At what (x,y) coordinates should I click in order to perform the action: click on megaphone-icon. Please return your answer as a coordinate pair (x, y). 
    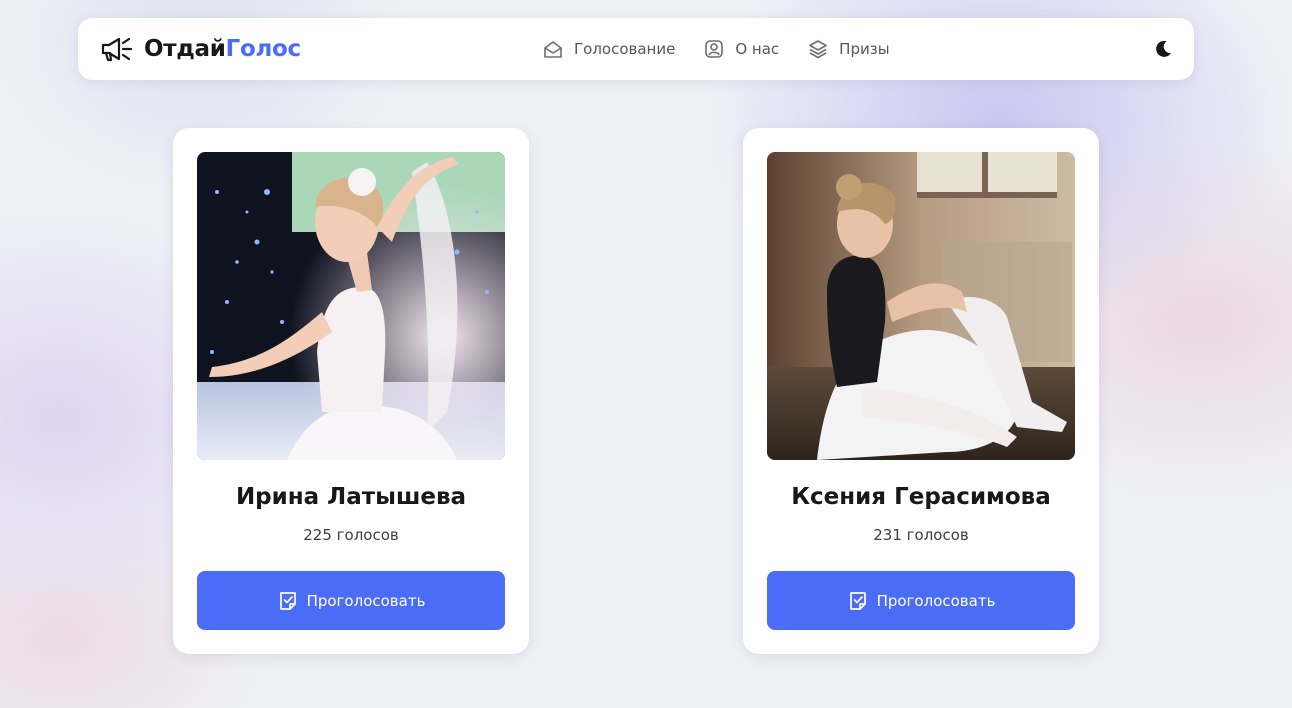
    Looking at the image, I should click on (117, 49).